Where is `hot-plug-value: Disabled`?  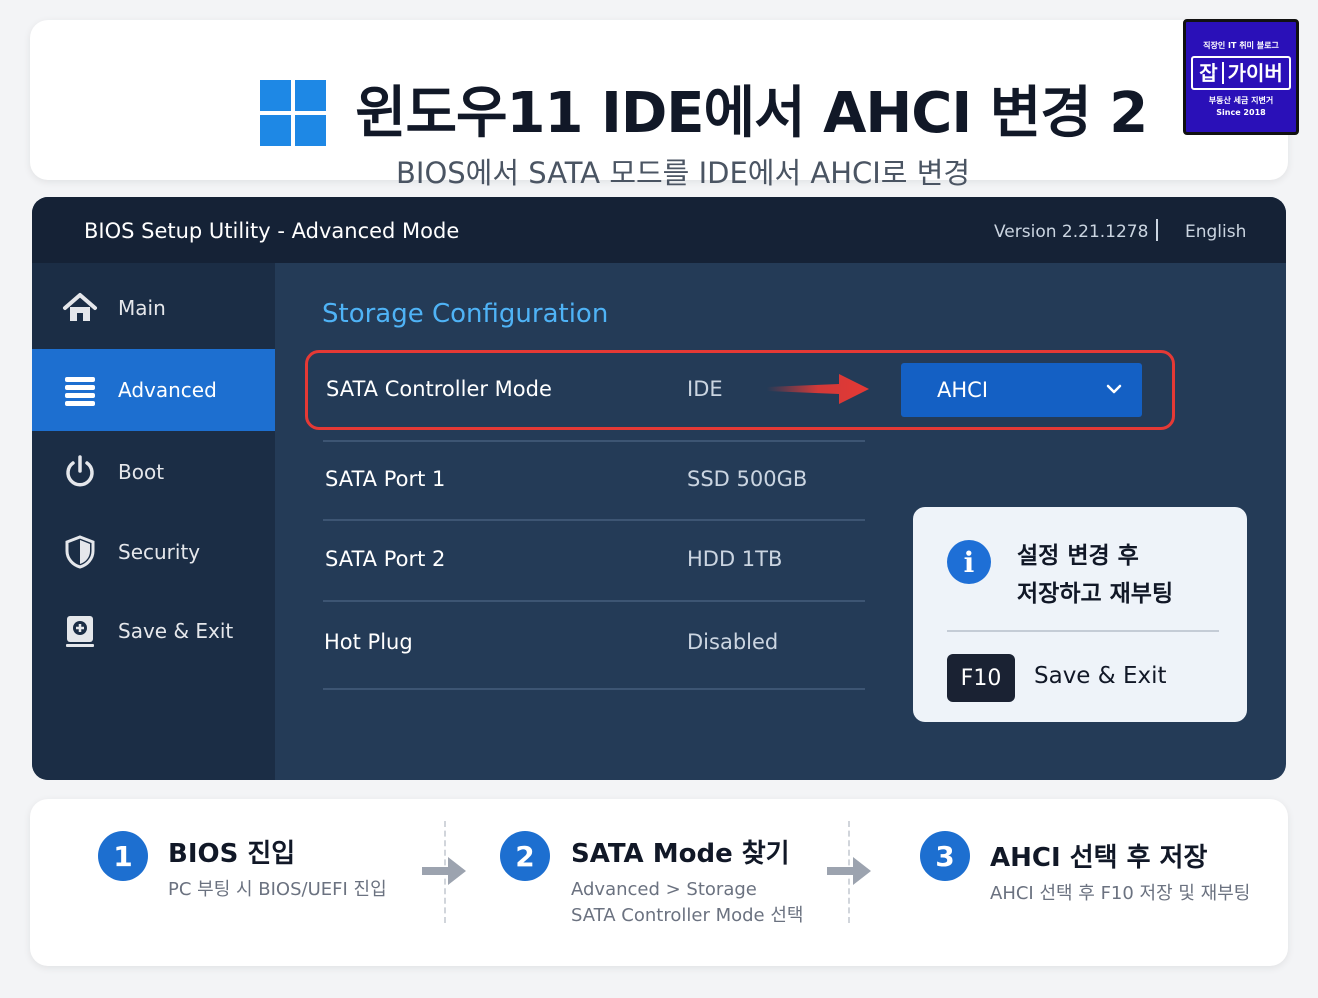 hot-plug-value: Disabled is located at coordinates (733, 642).